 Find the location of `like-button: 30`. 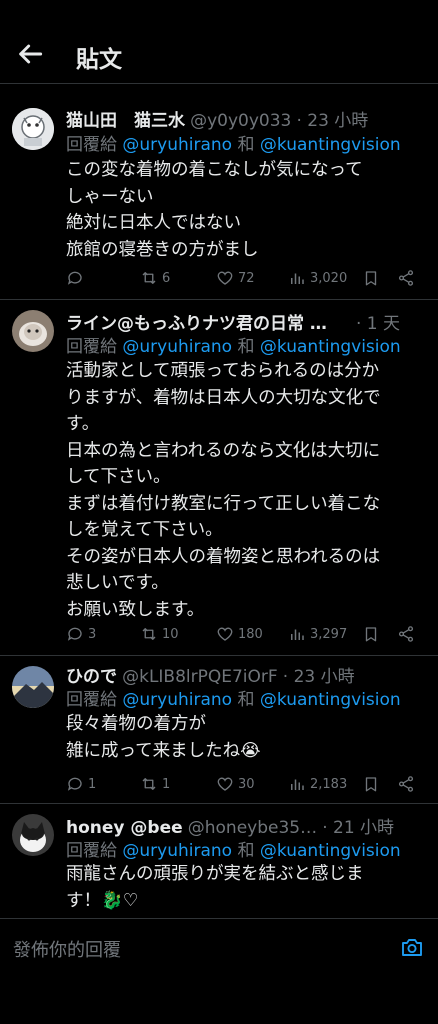

like-button: 30 is located at coordinates (235, 784).